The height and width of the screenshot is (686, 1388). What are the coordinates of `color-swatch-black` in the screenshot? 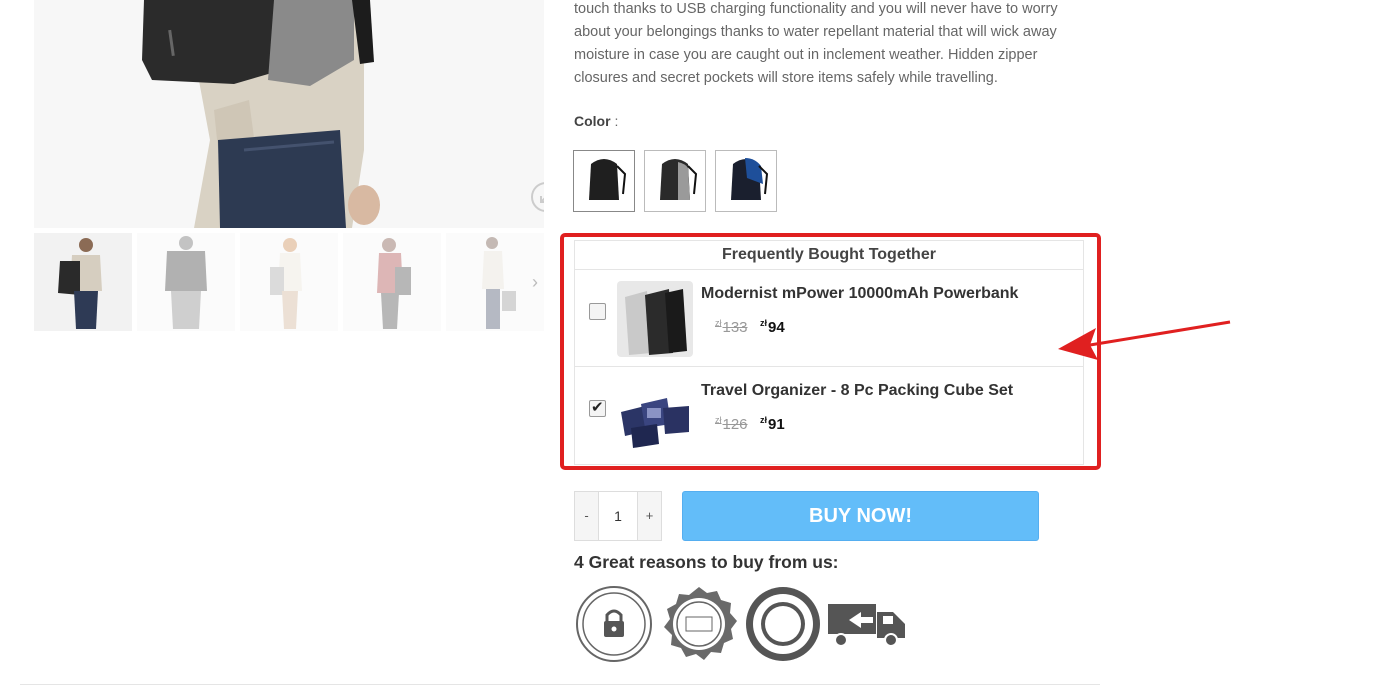 It's located at (604, 181).